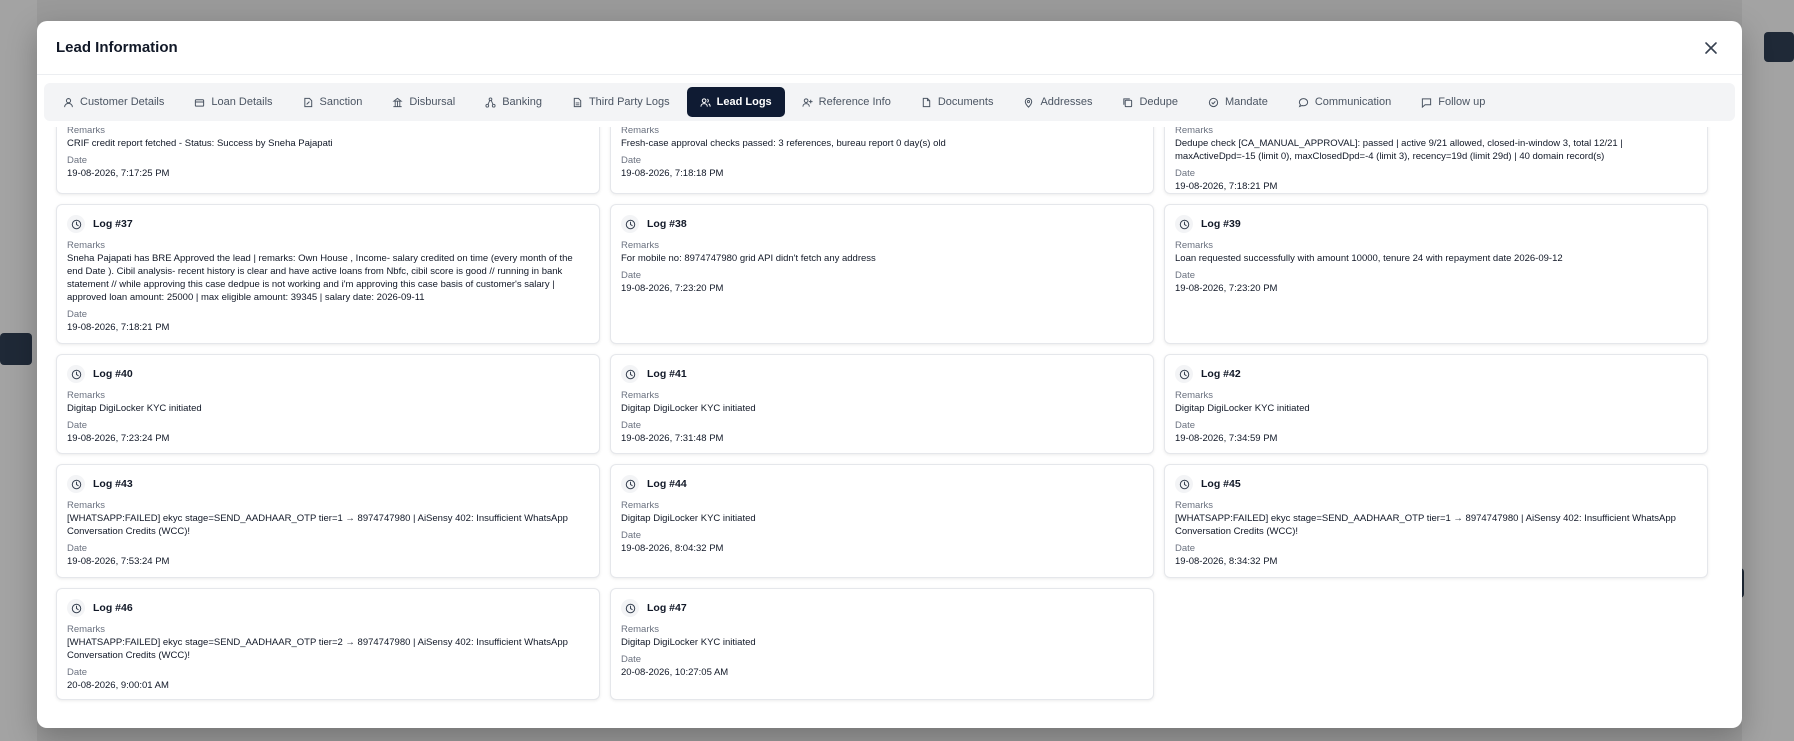  Describe the element at coordinates (1303, 102) in the screenshot. I see `chat-bubble-icon` at that location.